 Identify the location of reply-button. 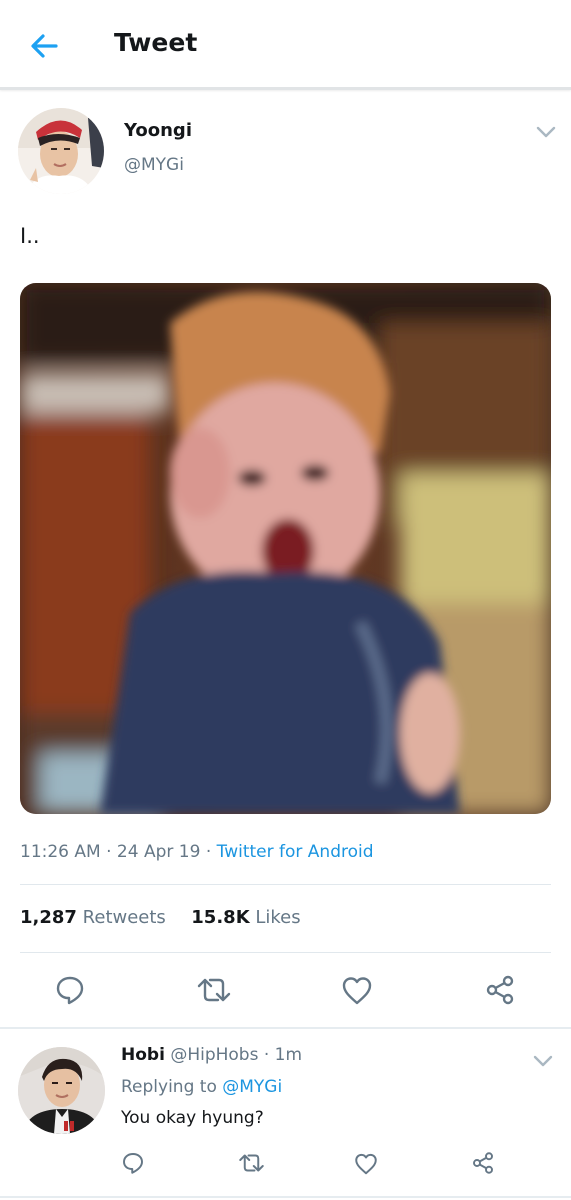
(70, 990).